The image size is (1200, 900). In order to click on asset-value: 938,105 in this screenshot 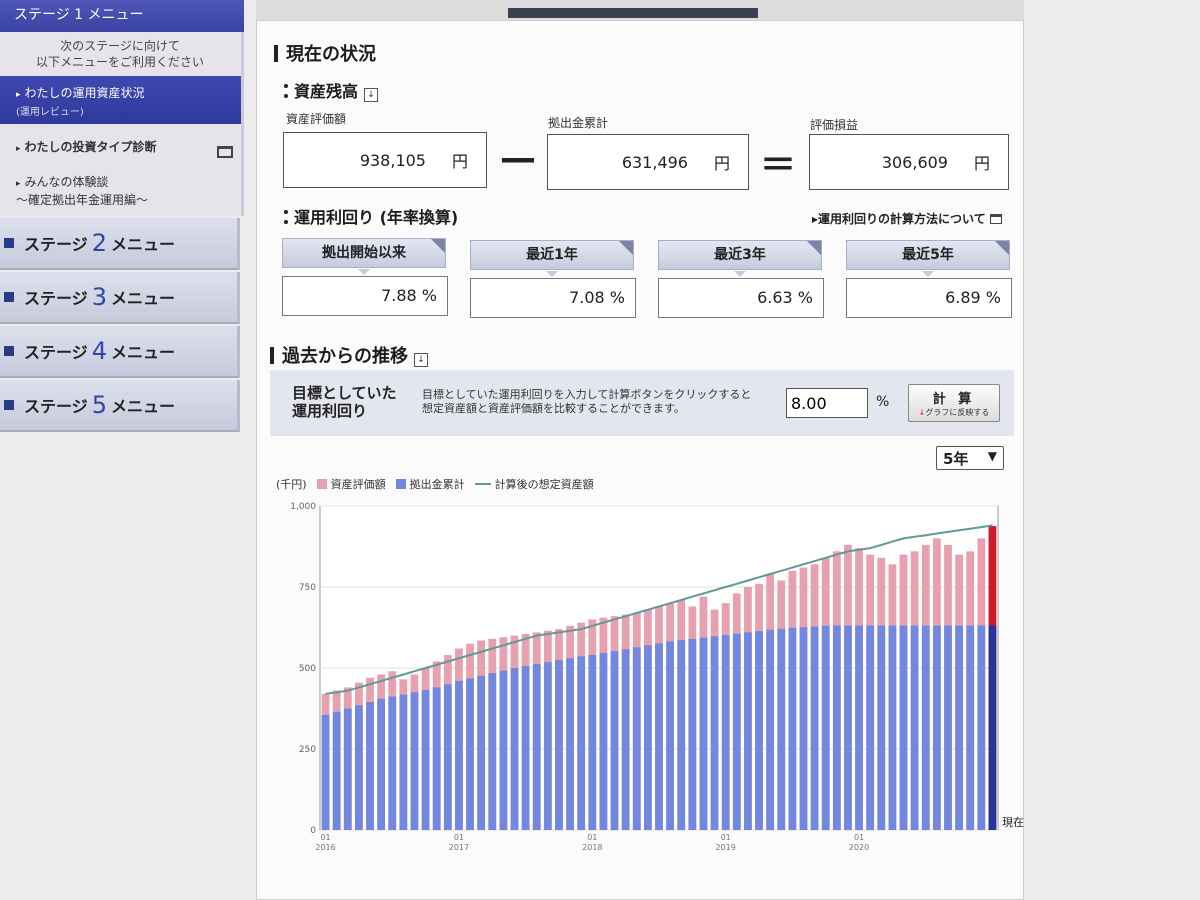, I will do `click(392, 160)`.